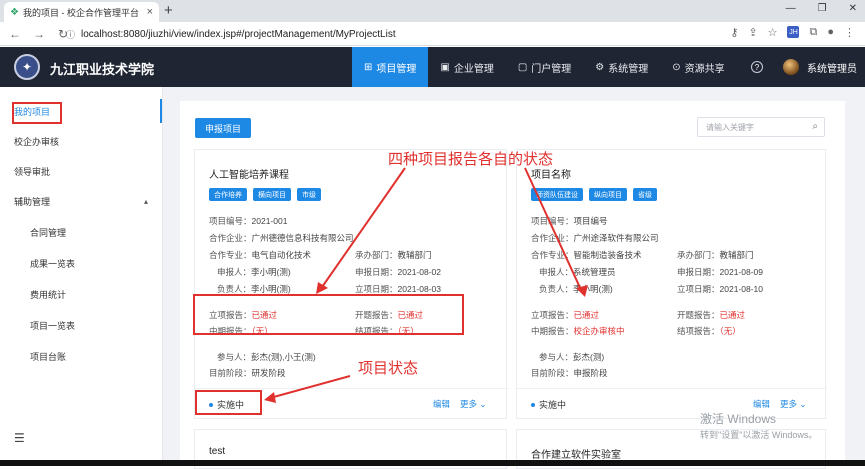  What do you see at coordinates (752, 32) in the screenshot?
I see `share-icon: ⇪` at bounding box center [752, 32].